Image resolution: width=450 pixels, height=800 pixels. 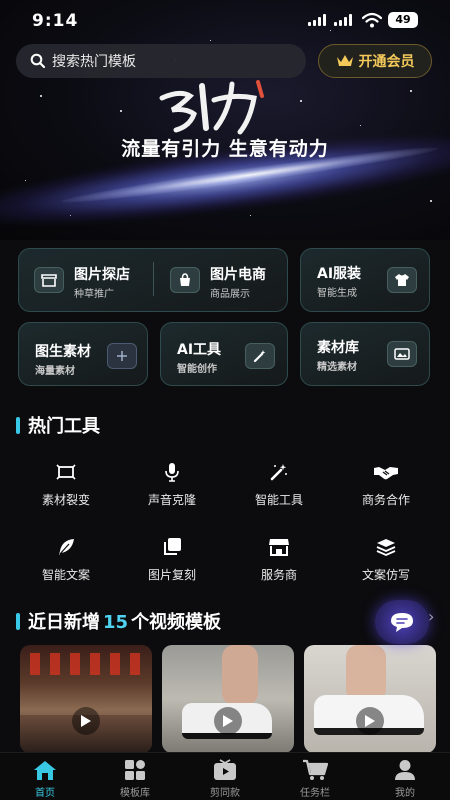 I want to click on shop-icon, so click(x=49, y=280).